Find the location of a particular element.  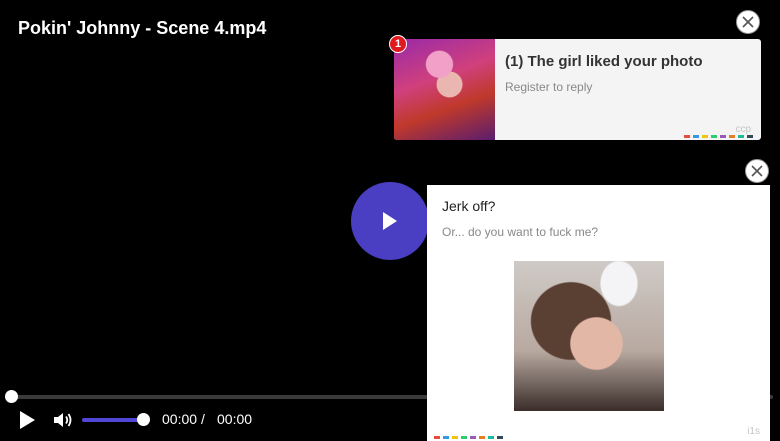

side-ad-color-strip is located at coordinates (468, 437).